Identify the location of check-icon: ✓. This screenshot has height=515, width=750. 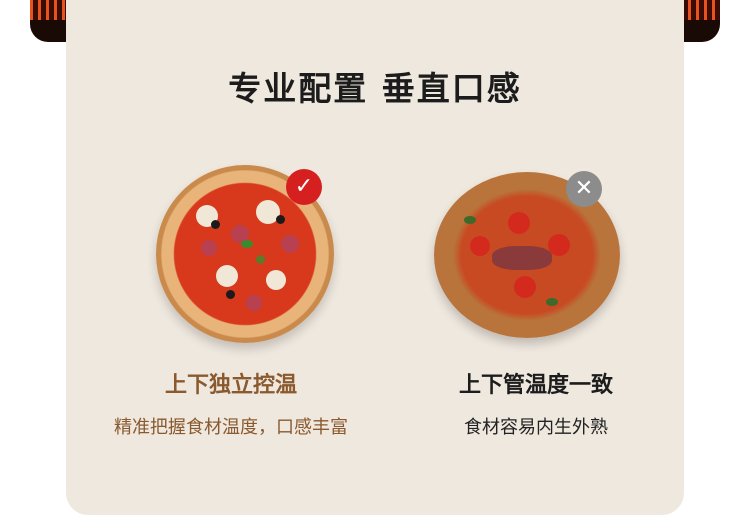
(304, 187).